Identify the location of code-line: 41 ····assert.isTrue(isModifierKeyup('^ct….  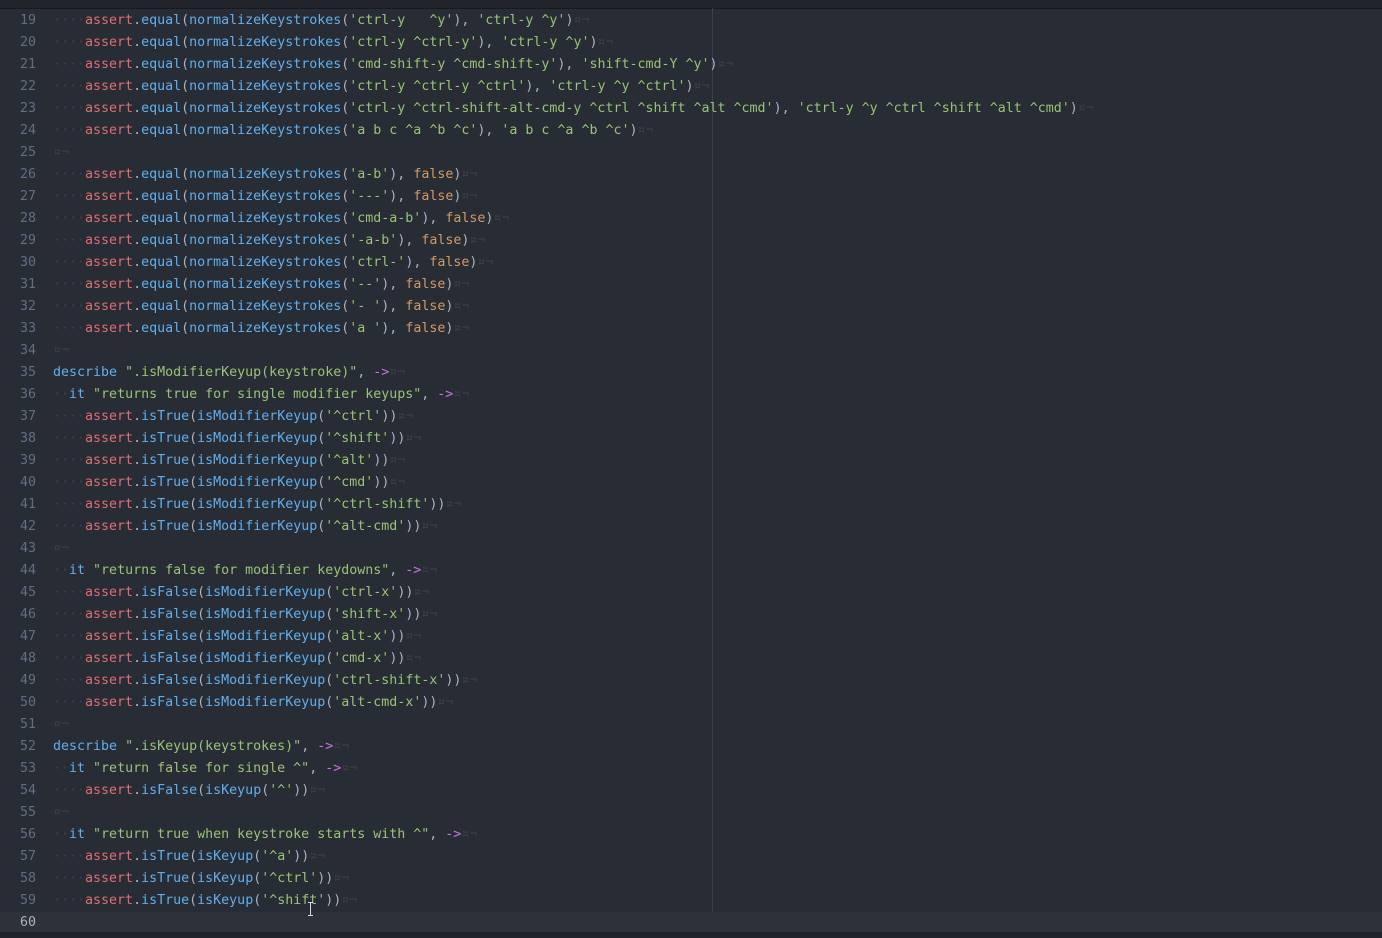
(691, 505).